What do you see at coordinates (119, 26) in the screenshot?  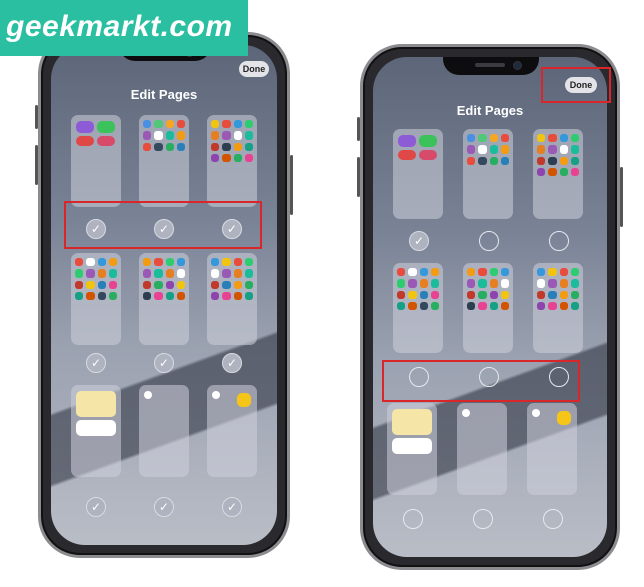 I see `brand-logo-text: geekmarkt.com` at bounding box center [119, 26].